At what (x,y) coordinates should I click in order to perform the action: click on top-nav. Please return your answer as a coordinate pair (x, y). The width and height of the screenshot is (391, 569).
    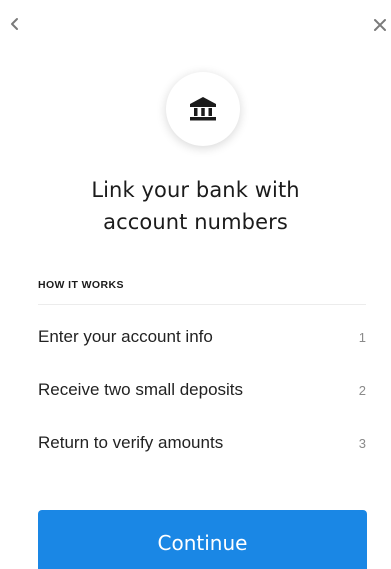
    Looking at the image, I should click on (195, 28).